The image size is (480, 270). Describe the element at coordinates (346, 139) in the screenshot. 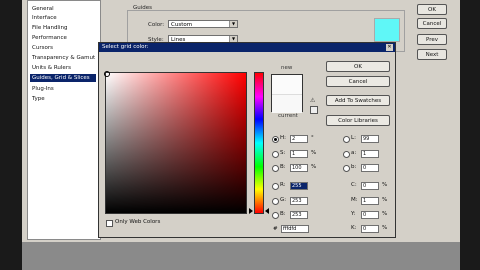

I see `lab-l-radio` at that location.